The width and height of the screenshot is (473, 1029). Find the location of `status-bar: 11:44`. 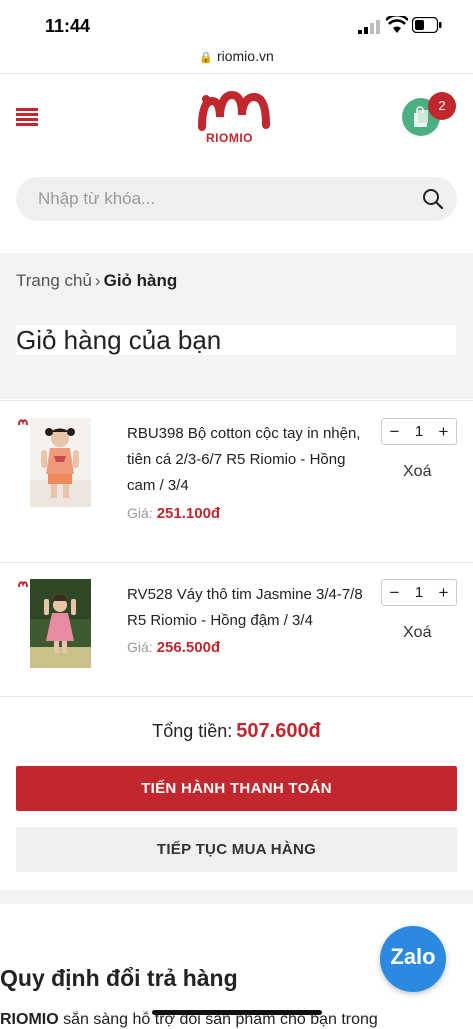

status-bar: 11:44 is located at coordinates (236, 24).